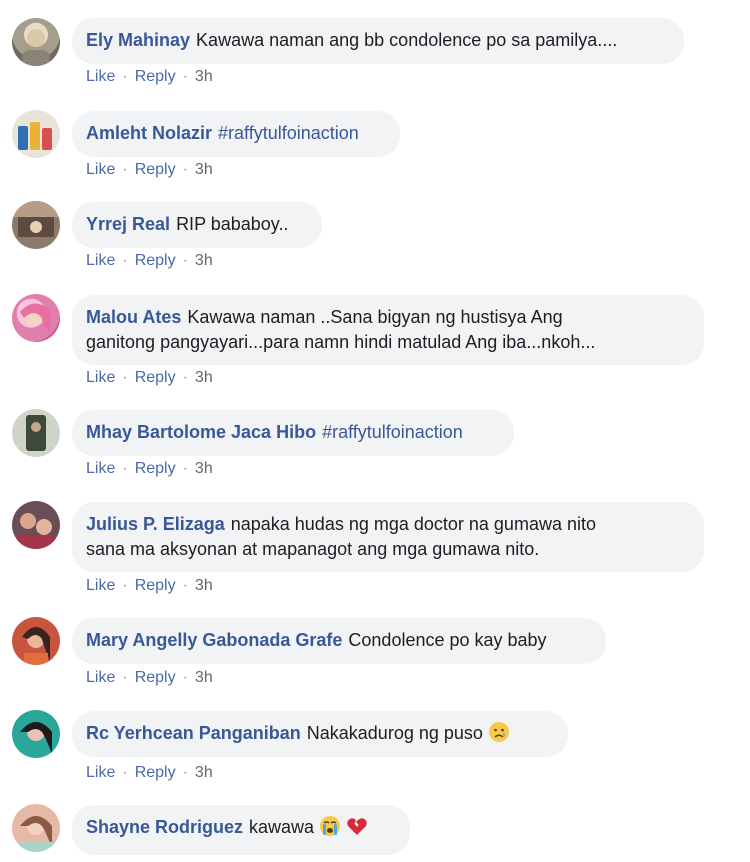 This screenshot has height=862, width=750. Describe the element at coordinates (149, 133) in the screenshot. I see `comment-author: Amleht Nolazir` at that location.